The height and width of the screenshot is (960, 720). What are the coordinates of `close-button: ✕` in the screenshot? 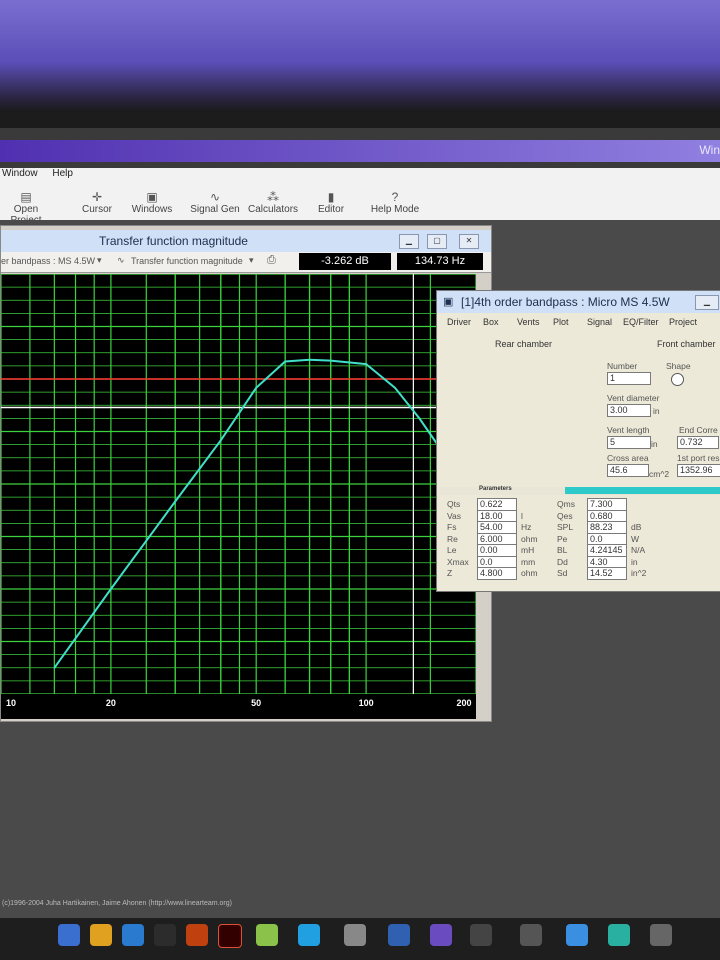 It's located at (469, 241).